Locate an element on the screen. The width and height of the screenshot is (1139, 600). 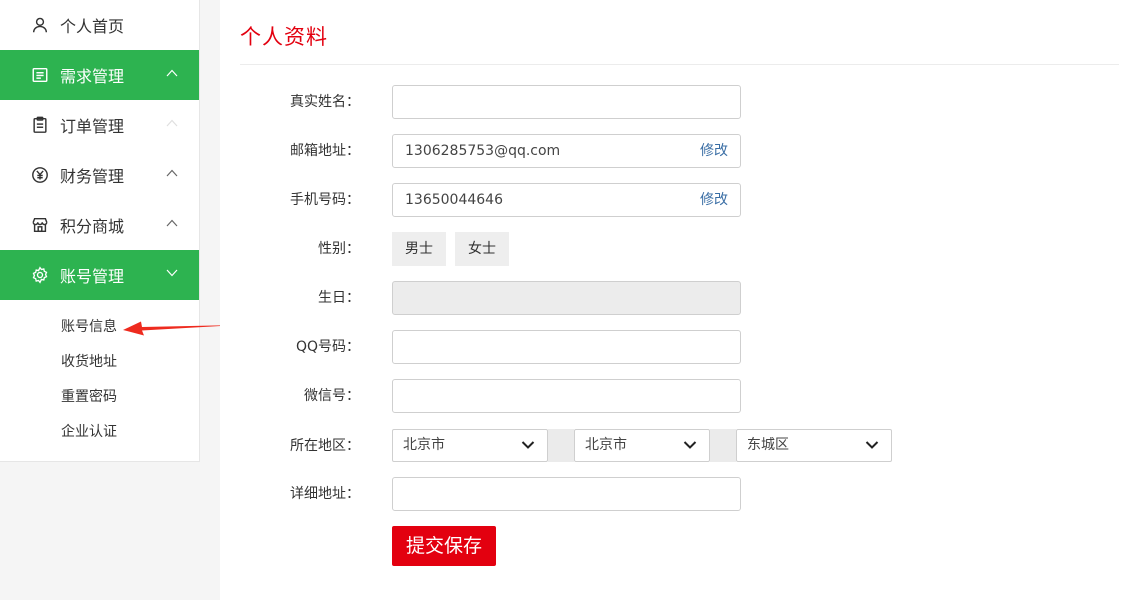
submit-save-button: 提交保存 is located at coordinates (444, 546).